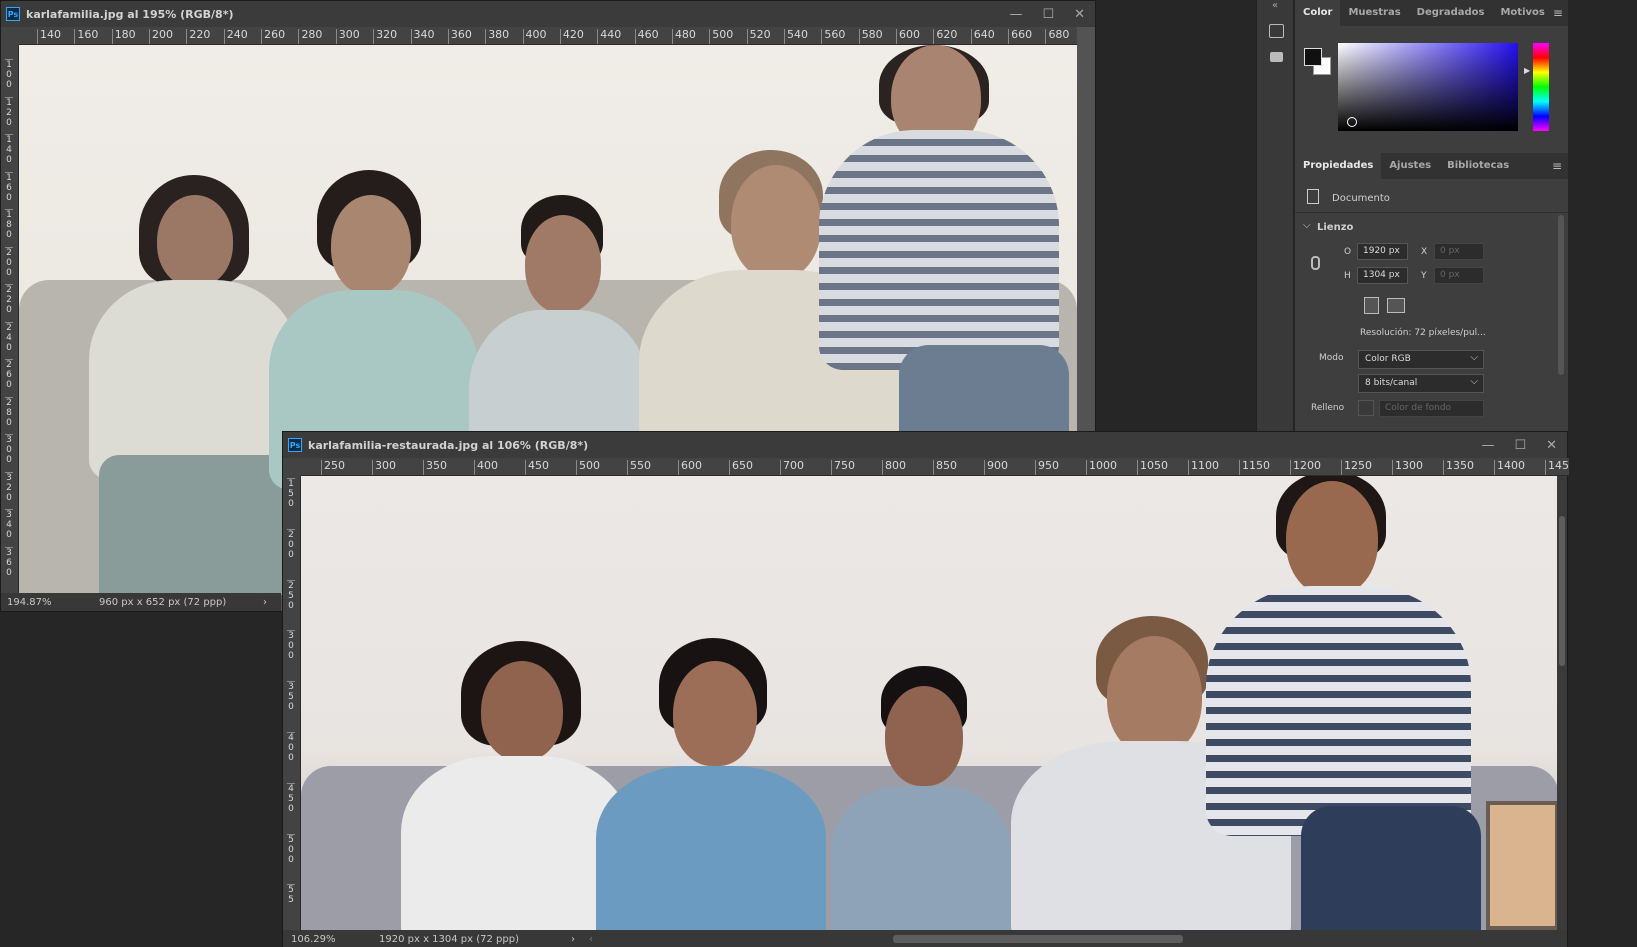 Image resolution: width=1637 pixels, height=947 pixels. What do you see at coordinates (982, 36) in the screenshot?
I see `ruler-tick-label: 640` at bounding box center [982, 36].